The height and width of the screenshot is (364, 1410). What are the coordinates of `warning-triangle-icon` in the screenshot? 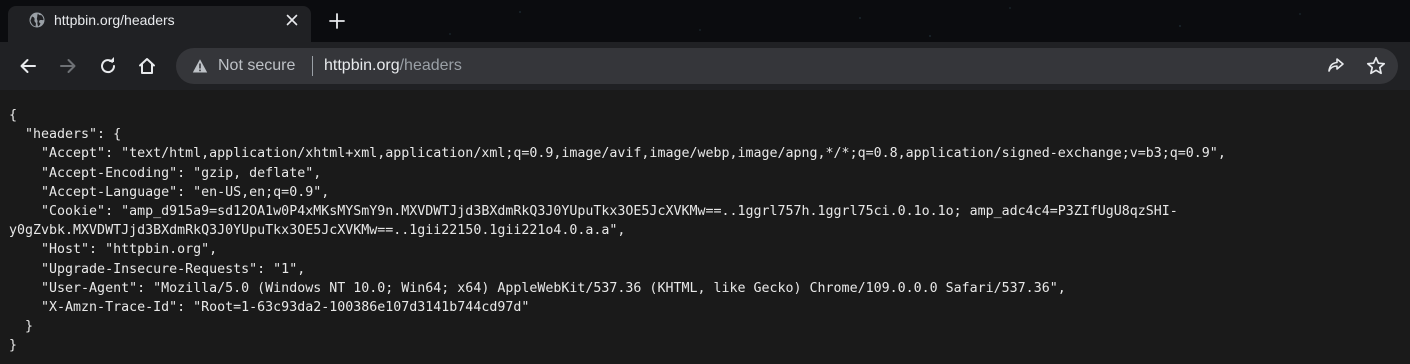 It's located at (200, 66).